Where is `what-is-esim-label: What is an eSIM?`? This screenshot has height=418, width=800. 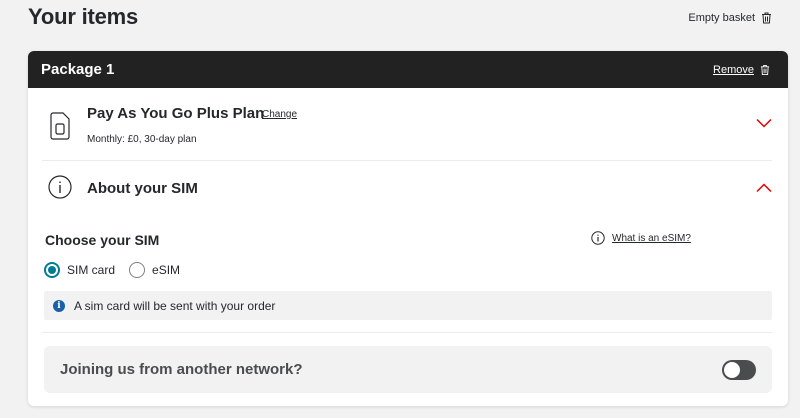 what-is-esim-label: What is an eSIM? is located at coordinates (651, 238).